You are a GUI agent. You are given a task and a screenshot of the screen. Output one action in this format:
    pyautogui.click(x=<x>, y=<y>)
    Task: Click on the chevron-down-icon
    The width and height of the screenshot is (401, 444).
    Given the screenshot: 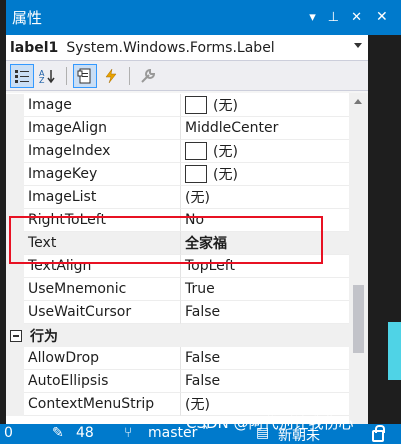 What is the action you would take?
    pyautogui.click(x=358, y=45)
    